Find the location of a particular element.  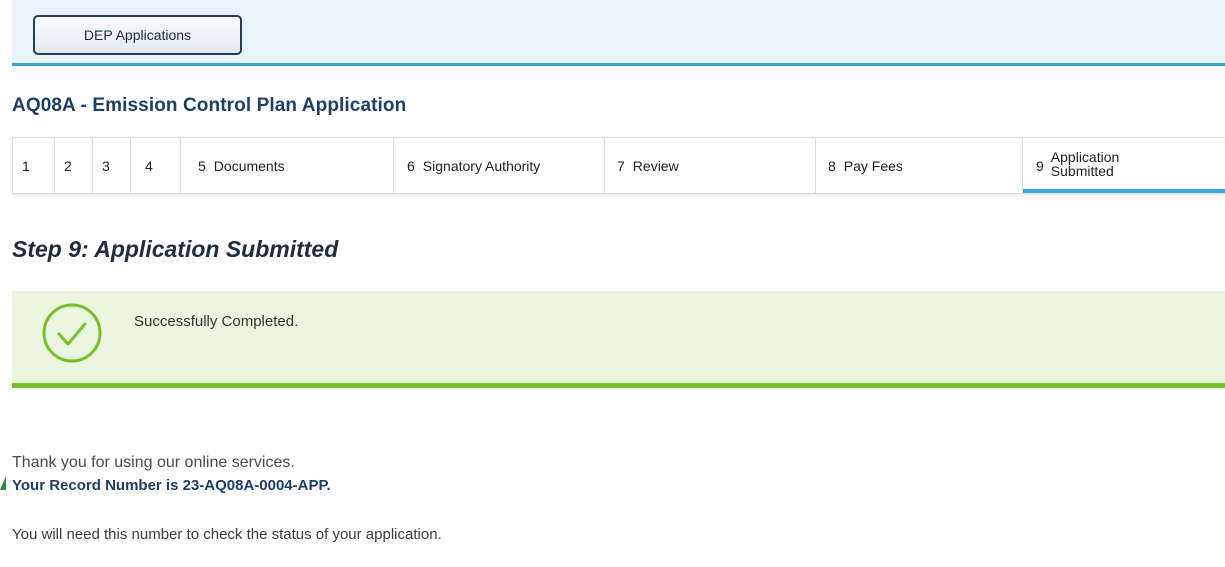

top-bar: DEP Applications is located at coordinates (618, 33).